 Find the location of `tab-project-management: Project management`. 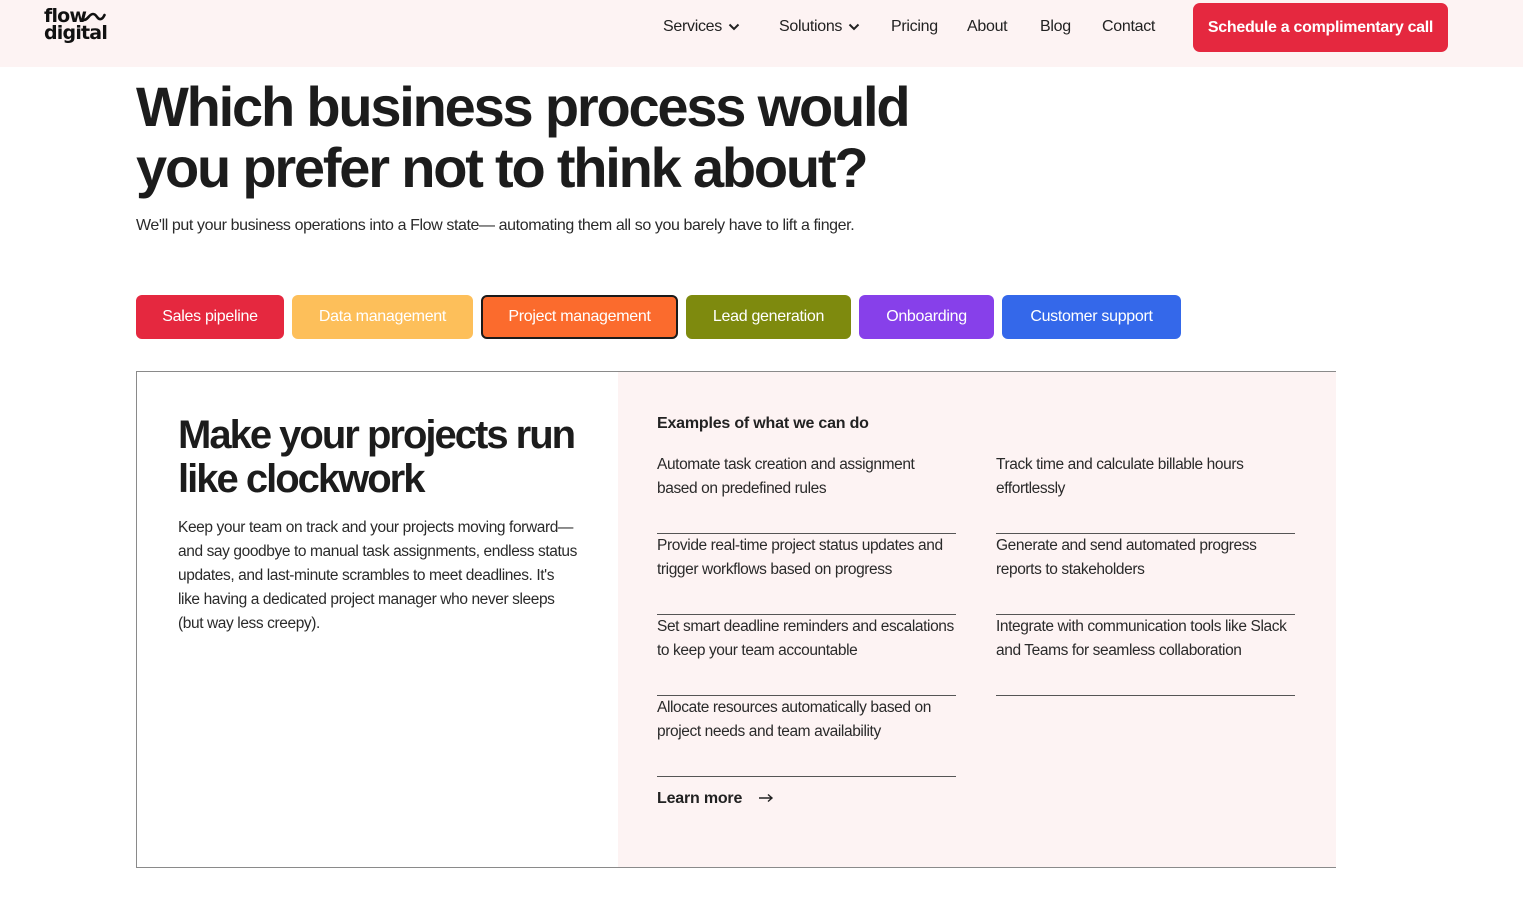

tab-project-management: Project management is located at coordinates (579, 317).